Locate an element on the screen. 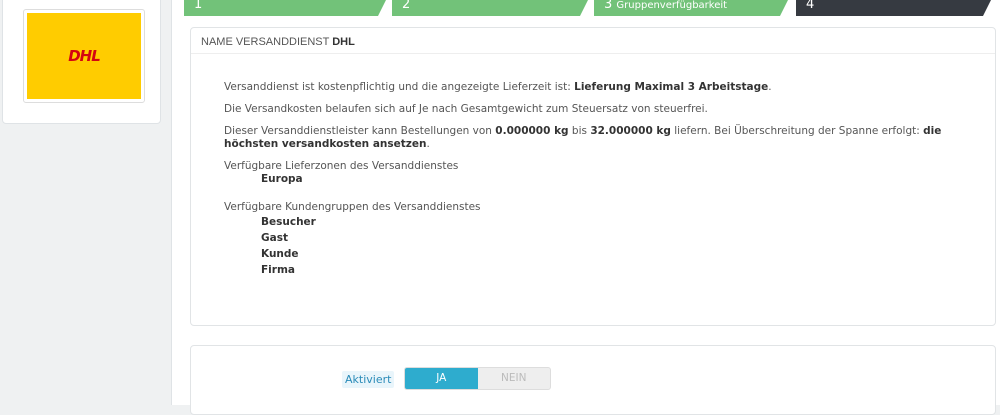 This screenshot has width=1000, height=415. wizard-step-1: 1 is located at coordinates (285, 8).